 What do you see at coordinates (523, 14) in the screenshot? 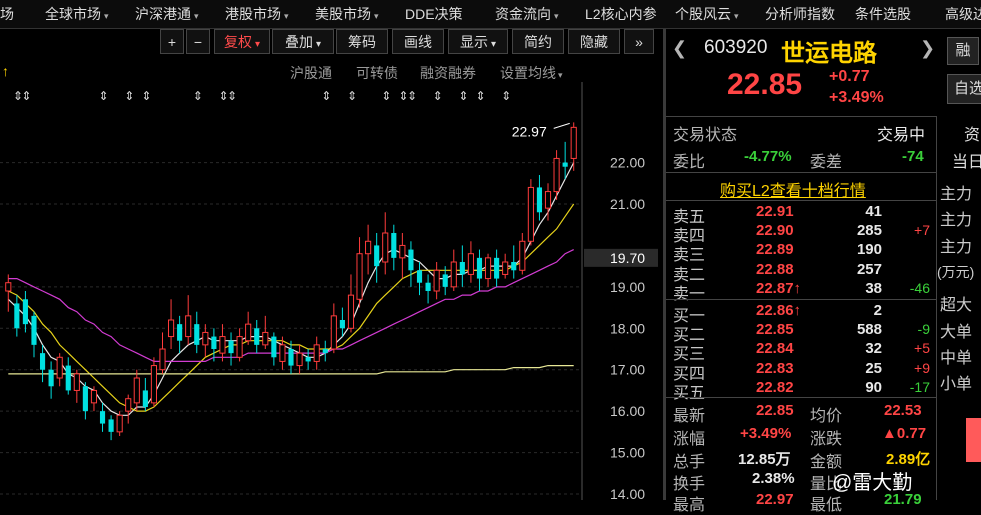
I see `menu-item-label: 资金流向` at bounding box center [523, 14].